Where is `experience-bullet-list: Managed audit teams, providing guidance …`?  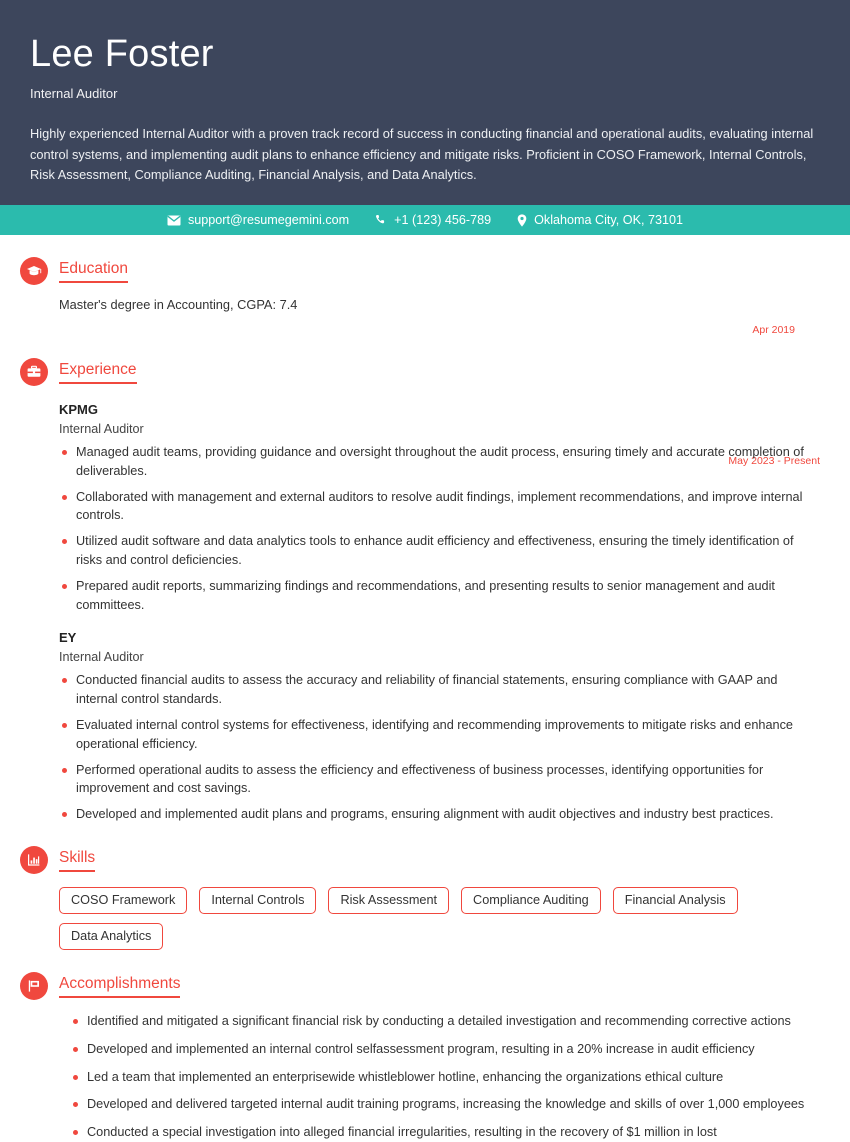 experience-bullet-list: Managed audit teams, providing guidance … is located at coordinates (439, 528).